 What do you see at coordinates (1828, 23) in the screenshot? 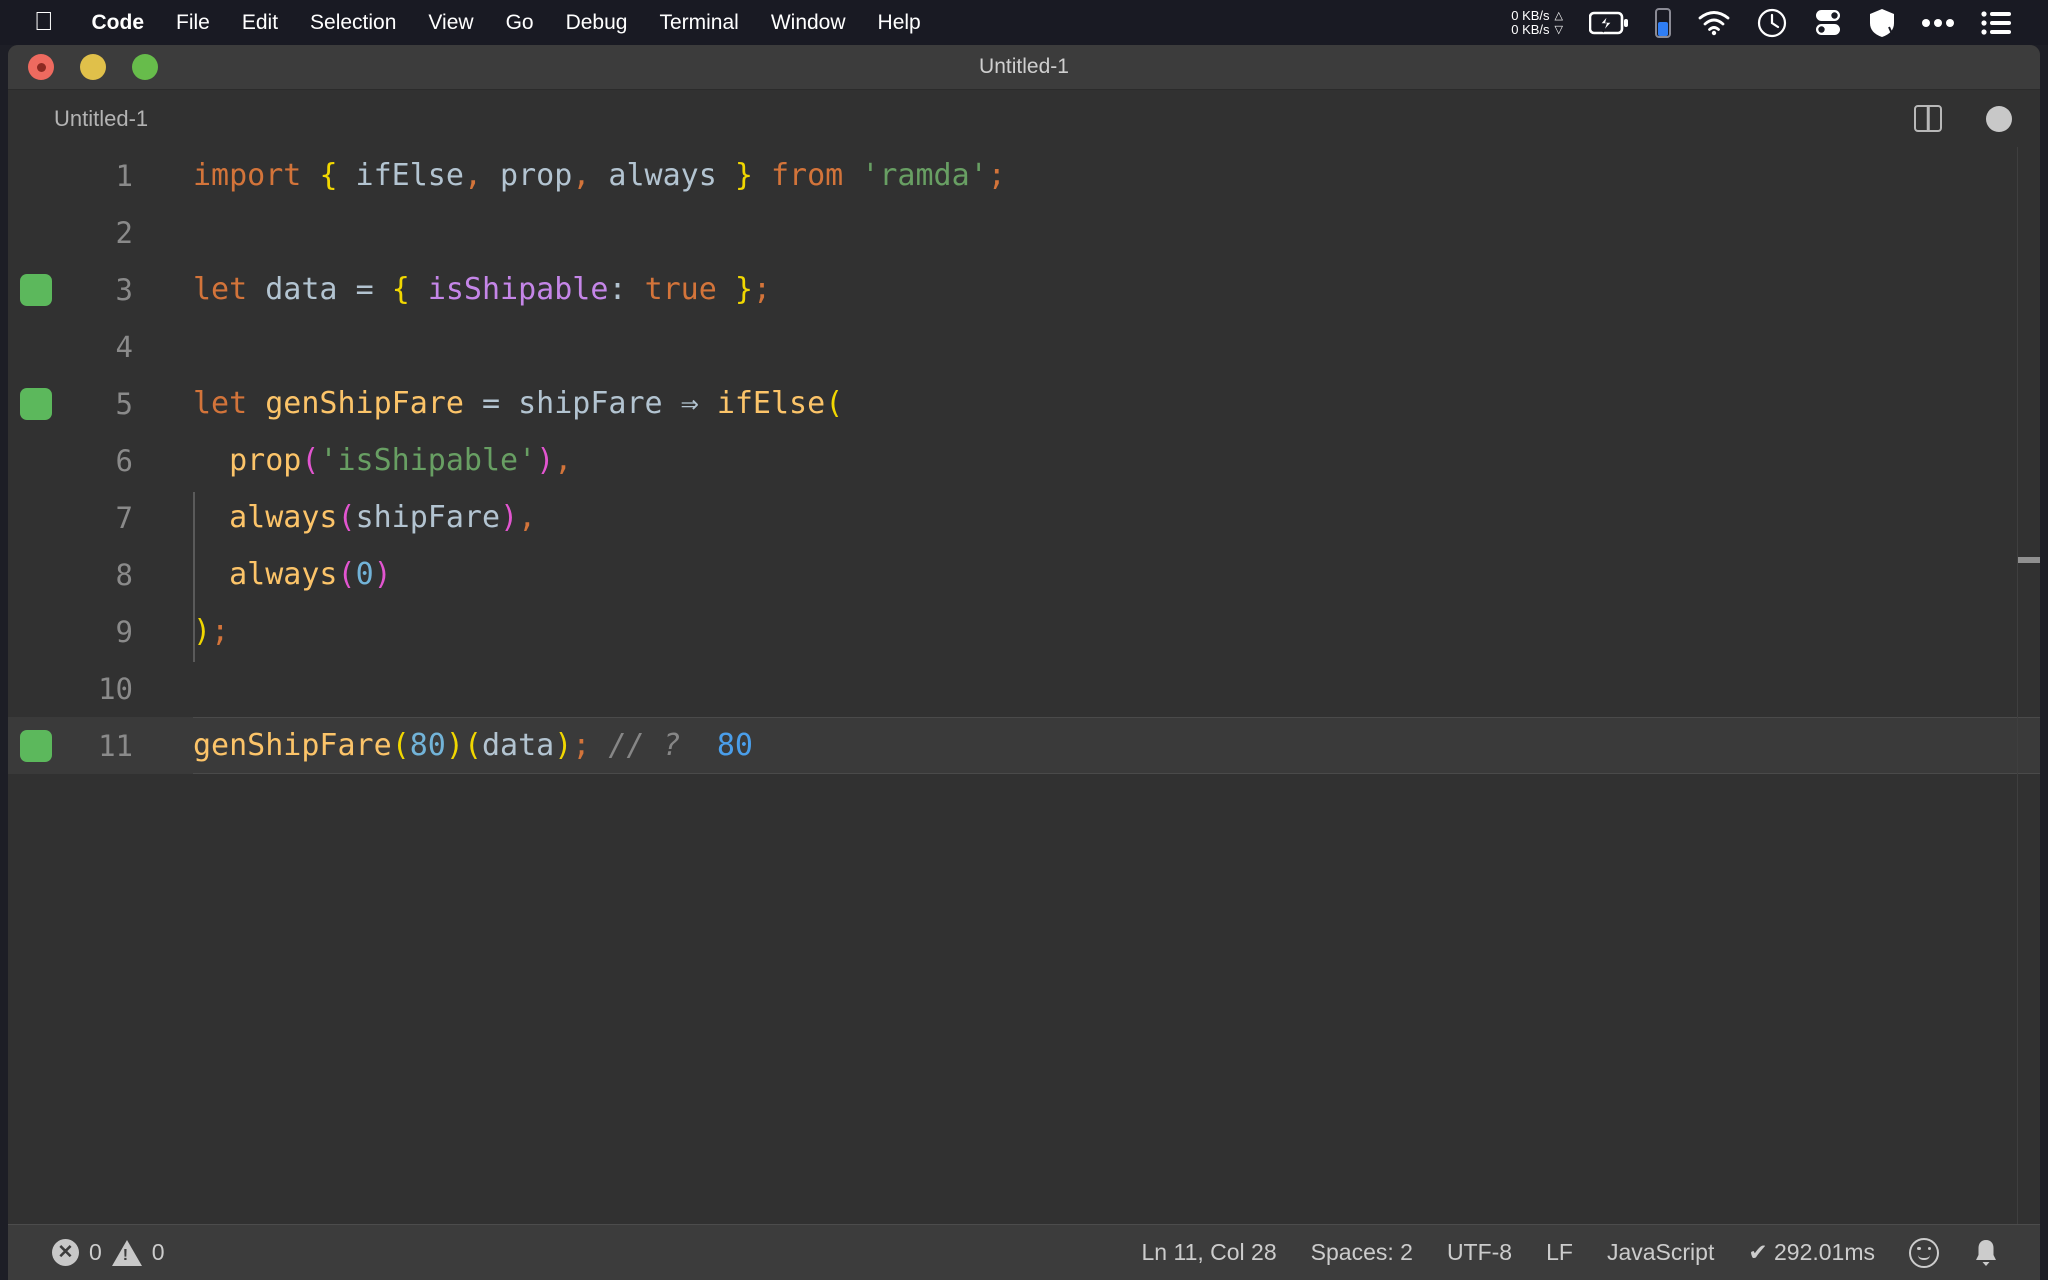
I see `control-center-icon` at bounding box center [1828, 23].